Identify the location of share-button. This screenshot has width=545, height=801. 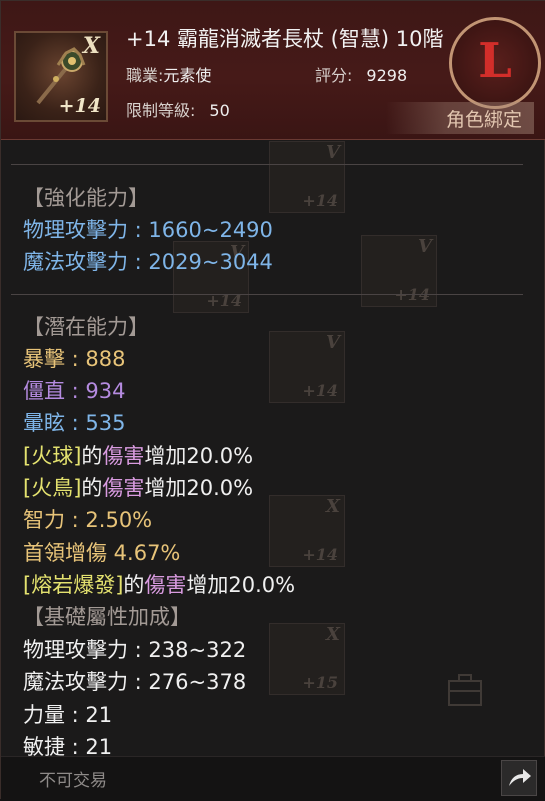
(519, 778).